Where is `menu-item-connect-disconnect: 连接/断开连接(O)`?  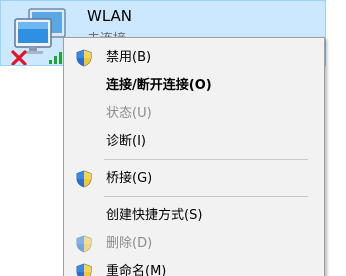
menu-item-connect-disconnect: 连接/断开连接(O) is located at coordinates (194, 86).